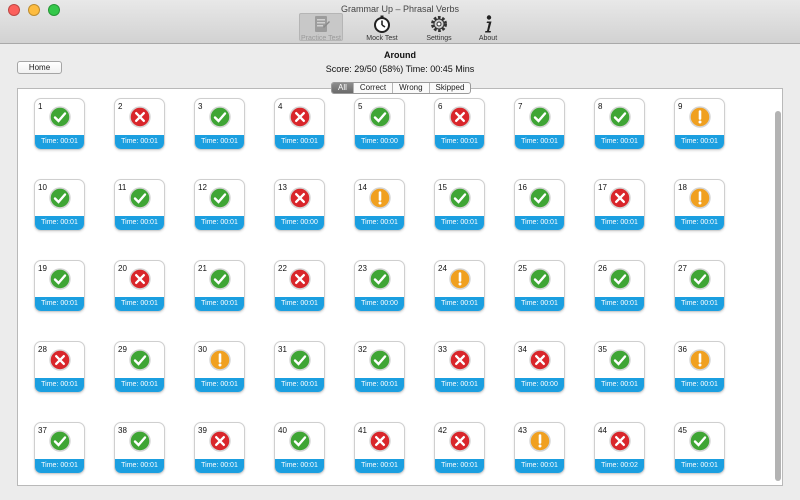 Image resolution: width=800 pixels, height=500 pixels. Describe the element at coordinates (539, 448) in the screenshot. I see `question-card: 43 Time: 00:01` at that location.